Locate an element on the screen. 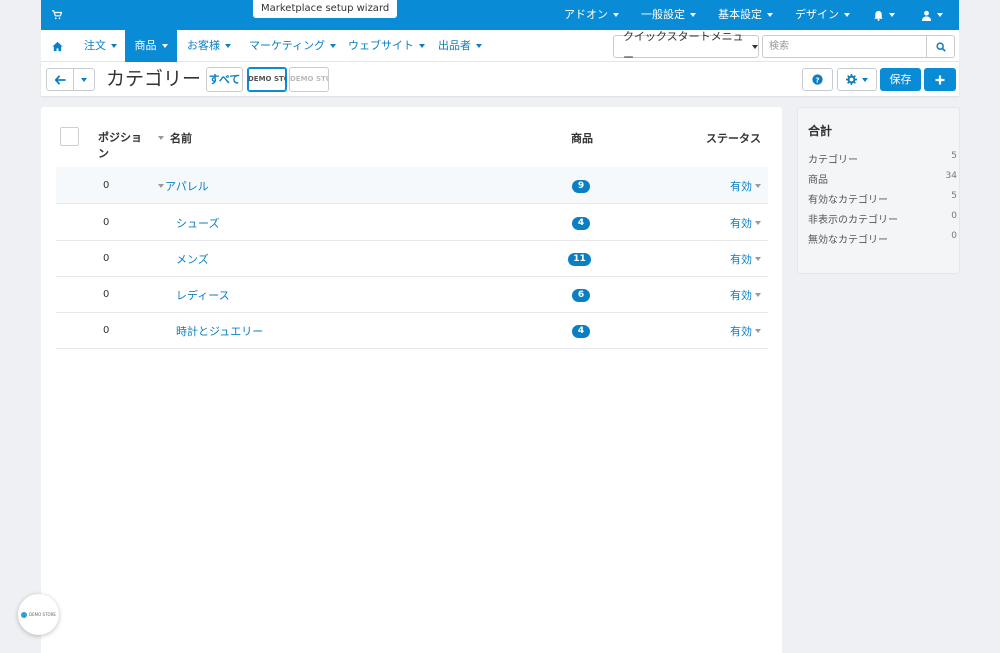 This screenshot has width=1000, height=653. storefront-all-button: すべて is located at coordinates (224, 79).